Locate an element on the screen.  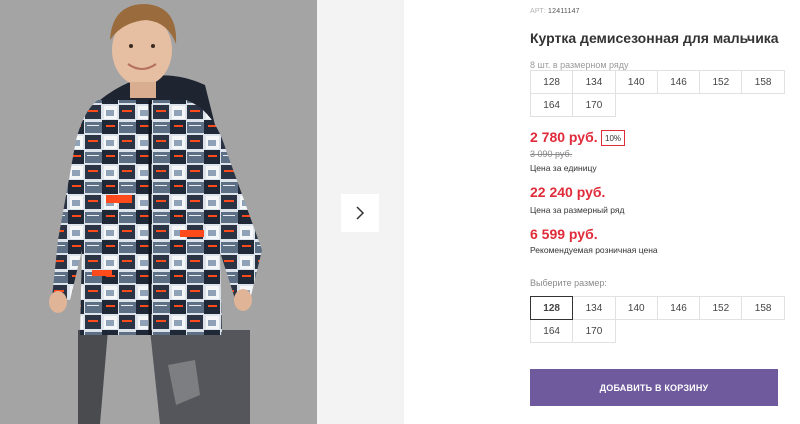
old-price: 3 090 руб. is located at coordinates (551, 154).